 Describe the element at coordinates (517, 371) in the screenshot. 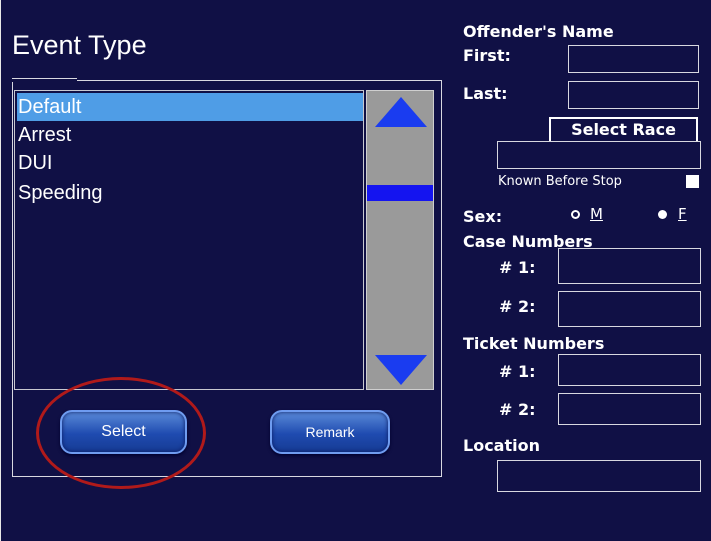

I see `ticket-number-1-label: # 1:` at that location.